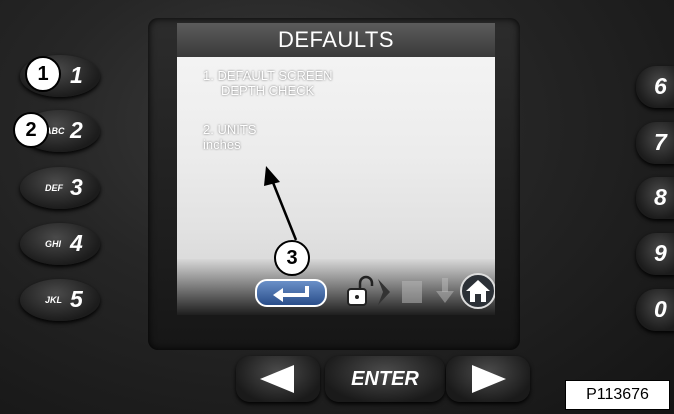 The width and height of the screenshot is (674, 414). Describe the element at coordinates (617, 395) in the screenshot. I see `part-number-label: P113676` at that location.